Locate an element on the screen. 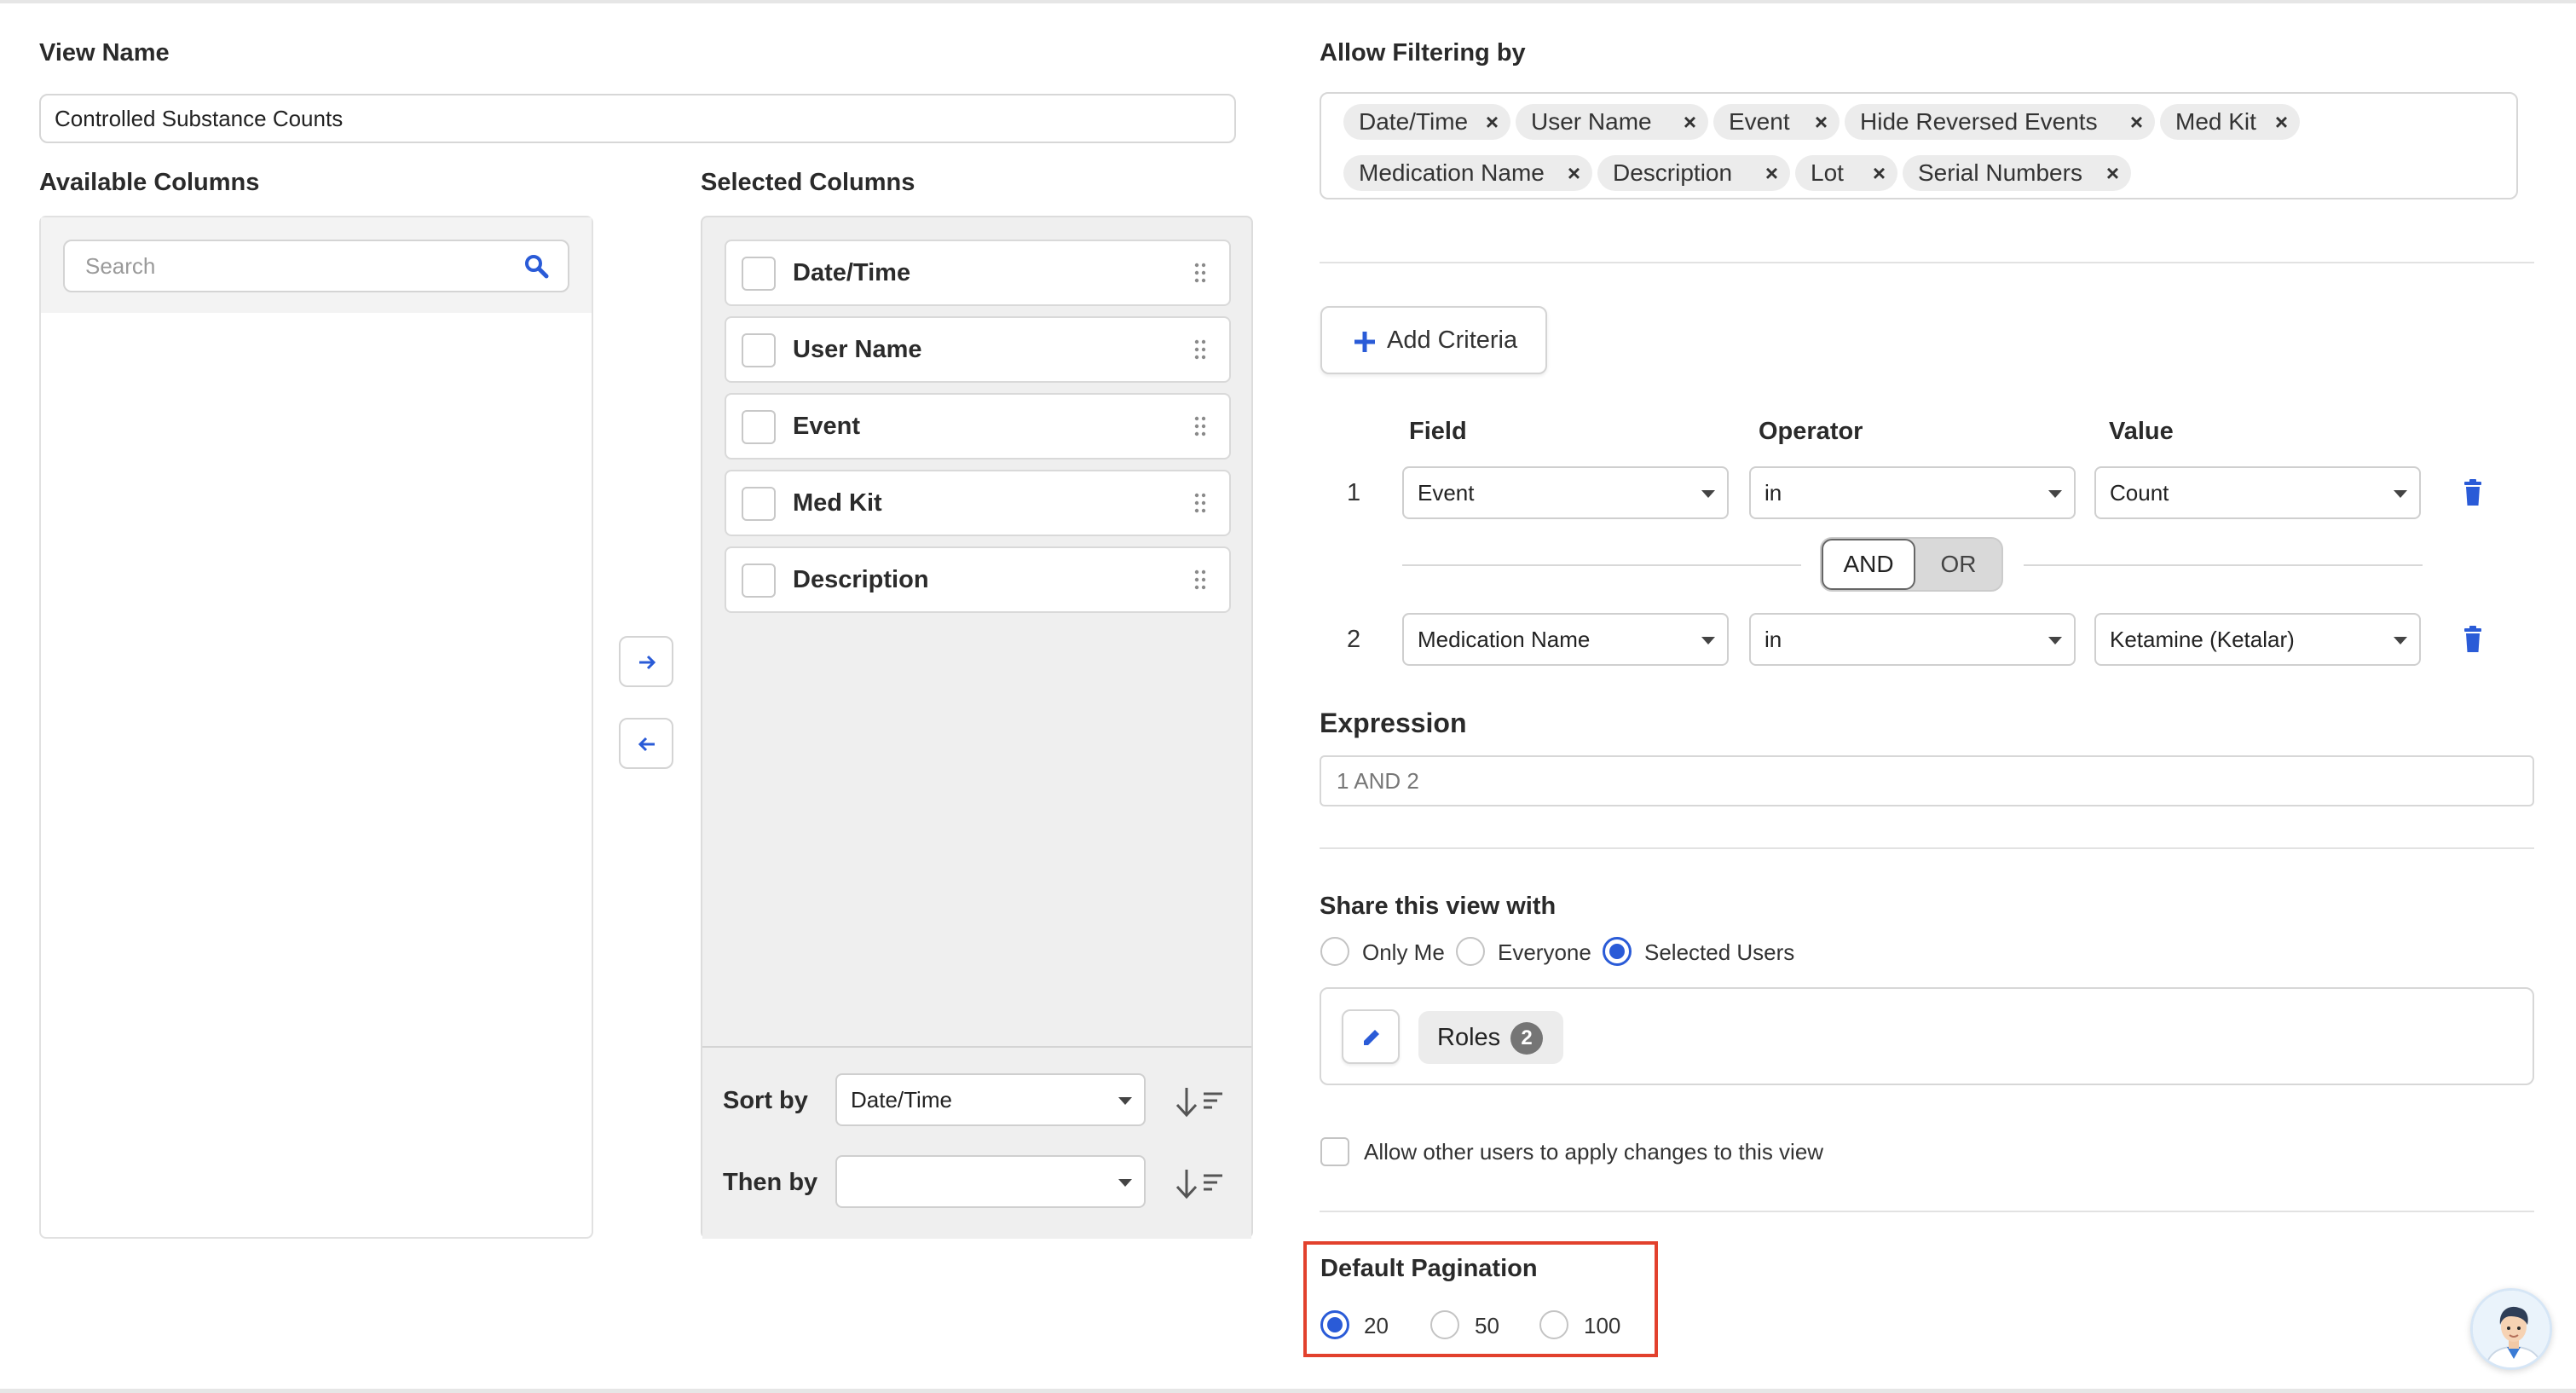  roles-chip: Roles 2 is located at coordinates (1490, 1037).